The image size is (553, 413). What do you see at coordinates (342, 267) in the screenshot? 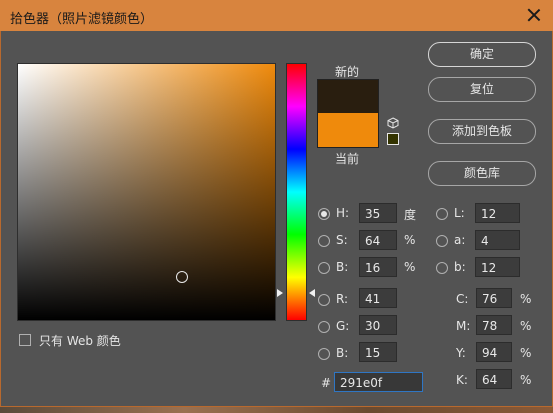
I see `brightness-label: B:` at bounding box center [342, 267].